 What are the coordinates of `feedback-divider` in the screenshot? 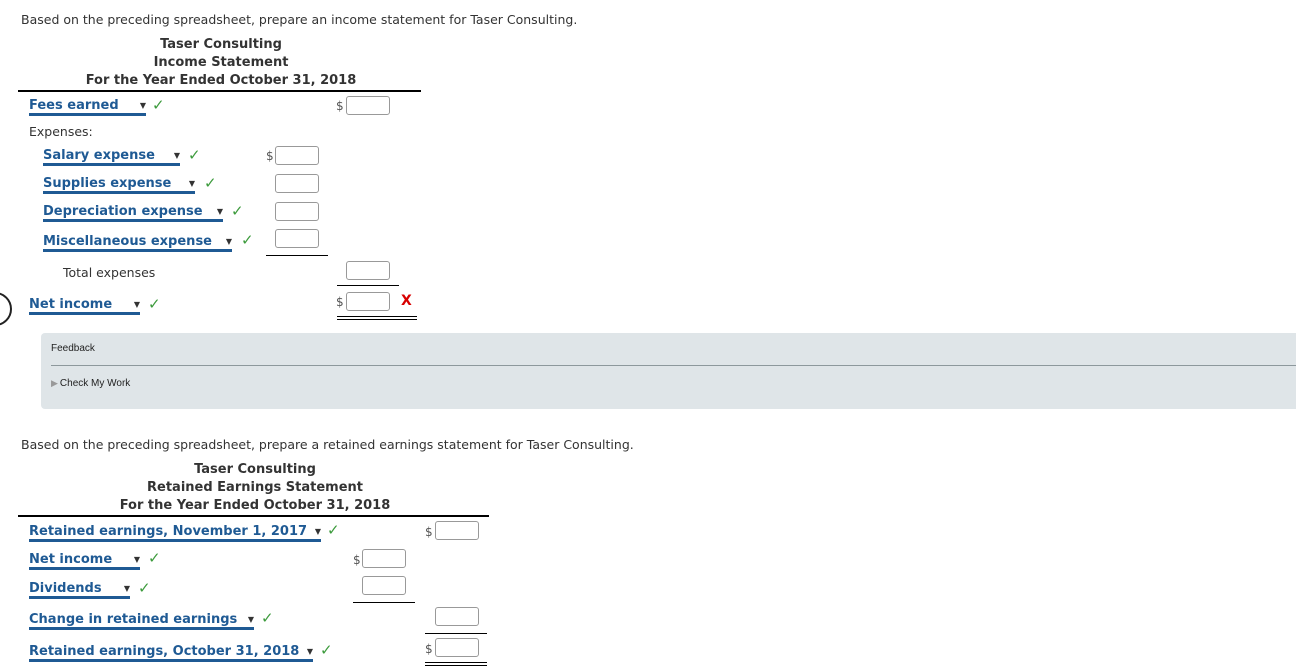 It's located at (673, 365).